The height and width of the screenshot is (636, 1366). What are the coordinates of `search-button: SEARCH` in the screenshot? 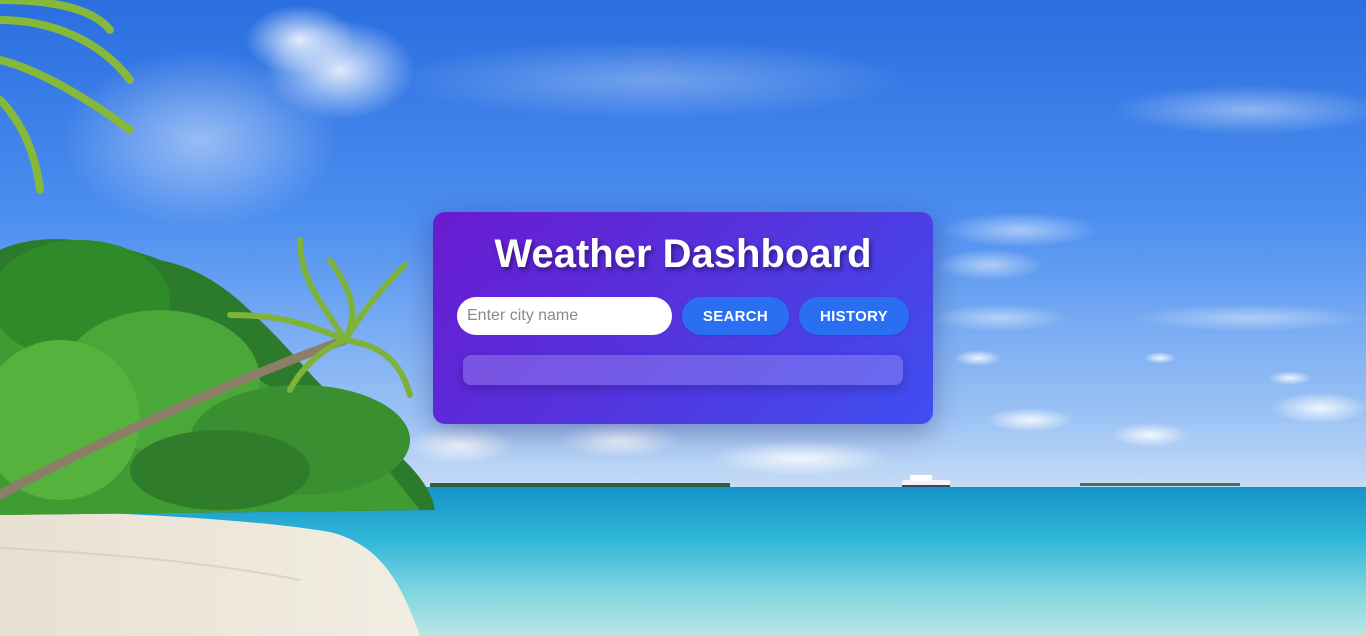 It's located at (735, 316).